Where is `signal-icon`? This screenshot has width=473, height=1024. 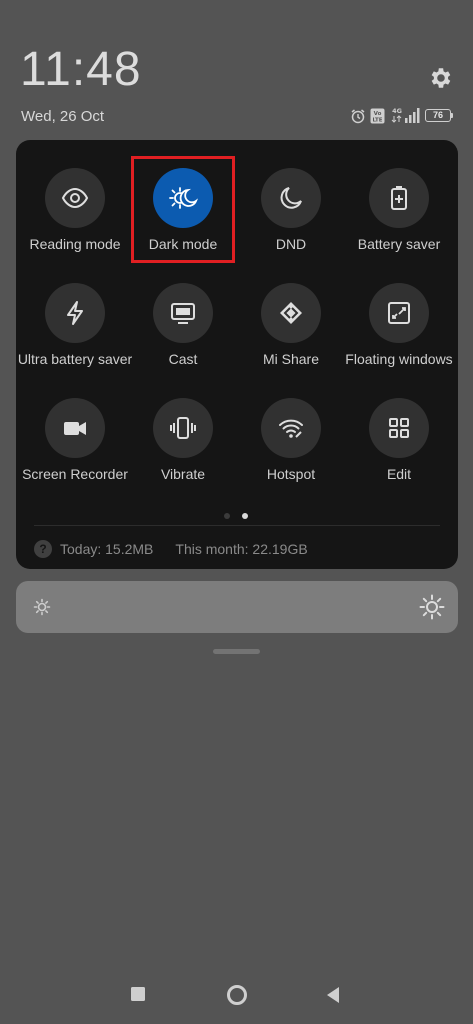 signal-icon is located at coordinates (412, 115).